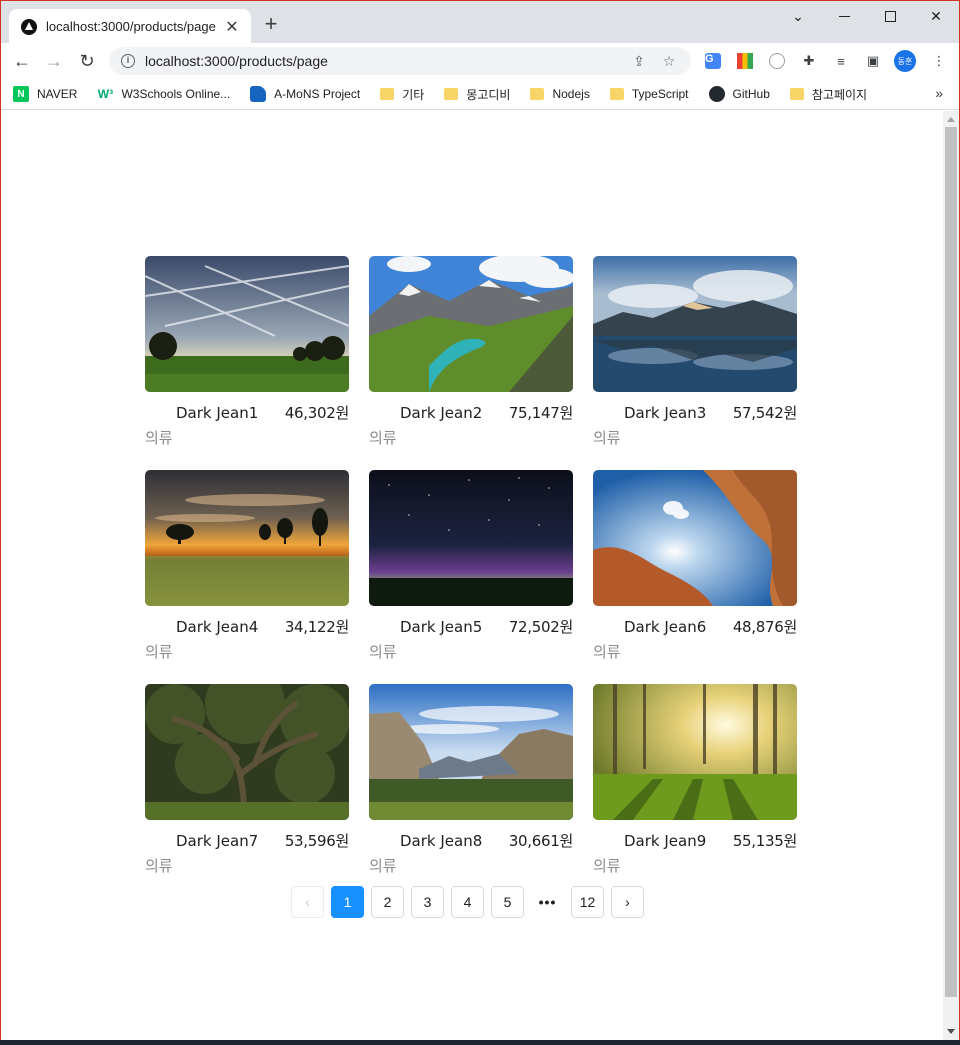 The height and width of the screenshot is (1045, 960). I want to click on tab-close-icon: ✕, so click(232, 27).